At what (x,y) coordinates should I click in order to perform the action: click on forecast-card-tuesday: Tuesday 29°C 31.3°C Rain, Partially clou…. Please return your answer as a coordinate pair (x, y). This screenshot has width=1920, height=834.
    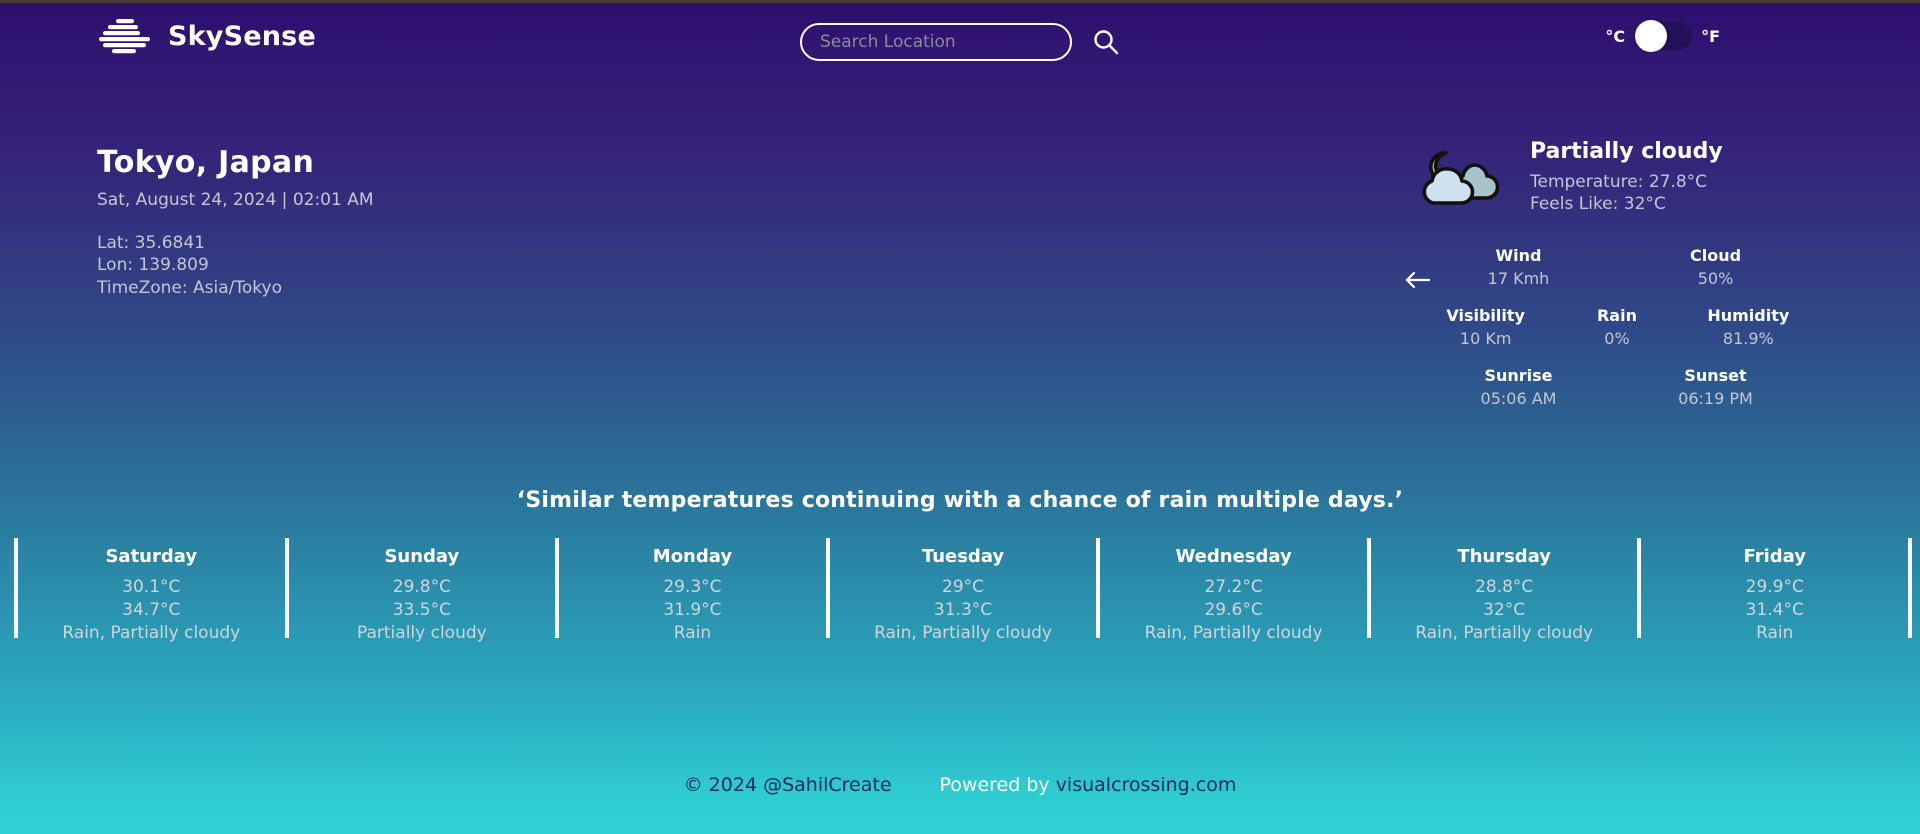
    Looking at the image, I should click on (961, 590).